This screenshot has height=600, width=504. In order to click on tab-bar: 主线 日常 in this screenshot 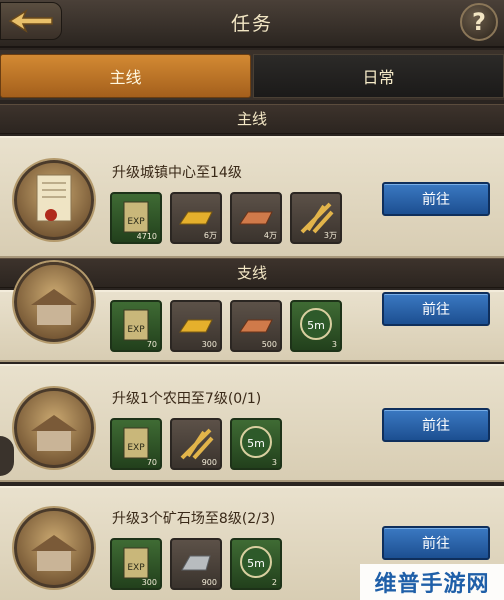, I will do `click(252, 75)`.